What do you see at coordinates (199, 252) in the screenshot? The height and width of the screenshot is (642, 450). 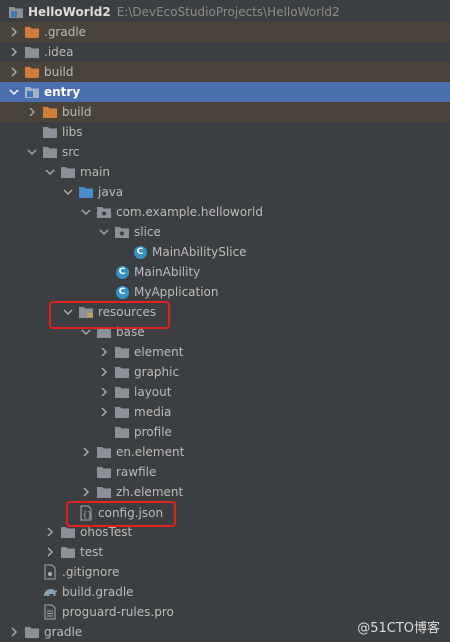 I see `item-label: MainAbilitySlice` at bounding box center [199, 252].